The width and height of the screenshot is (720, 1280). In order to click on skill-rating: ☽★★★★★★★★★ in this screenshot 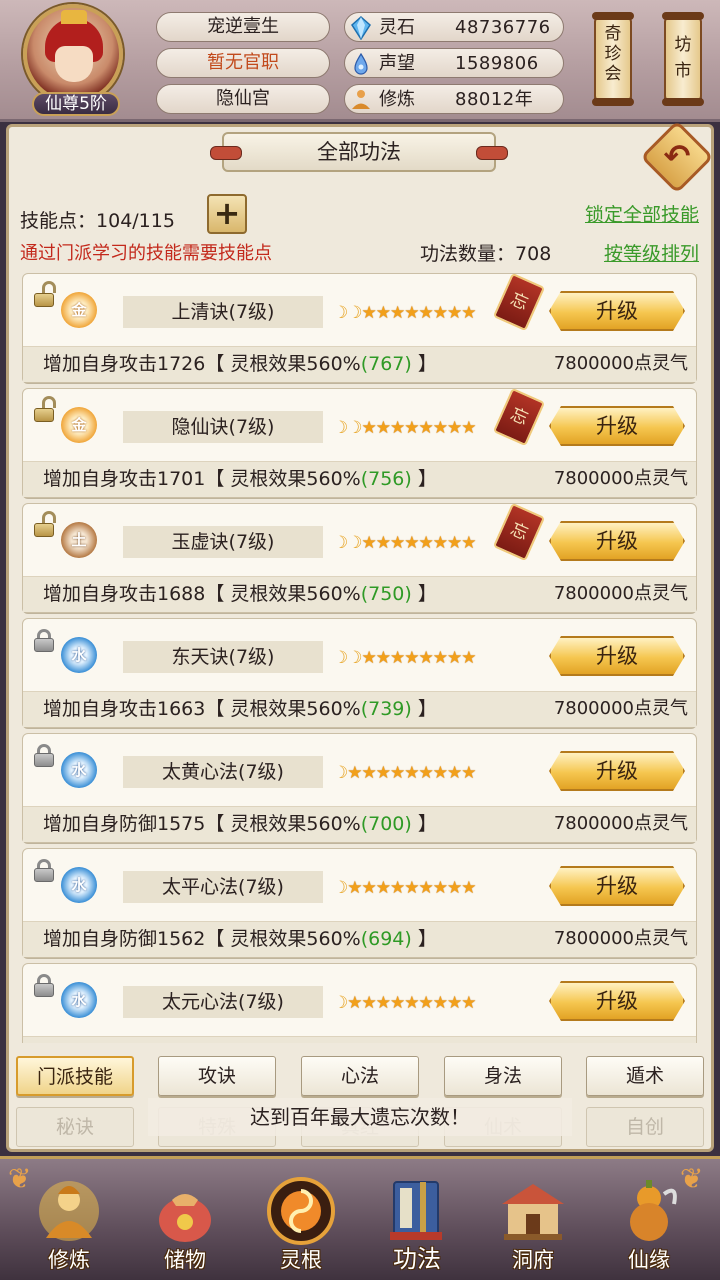, I will do `click(405, 1003)`.